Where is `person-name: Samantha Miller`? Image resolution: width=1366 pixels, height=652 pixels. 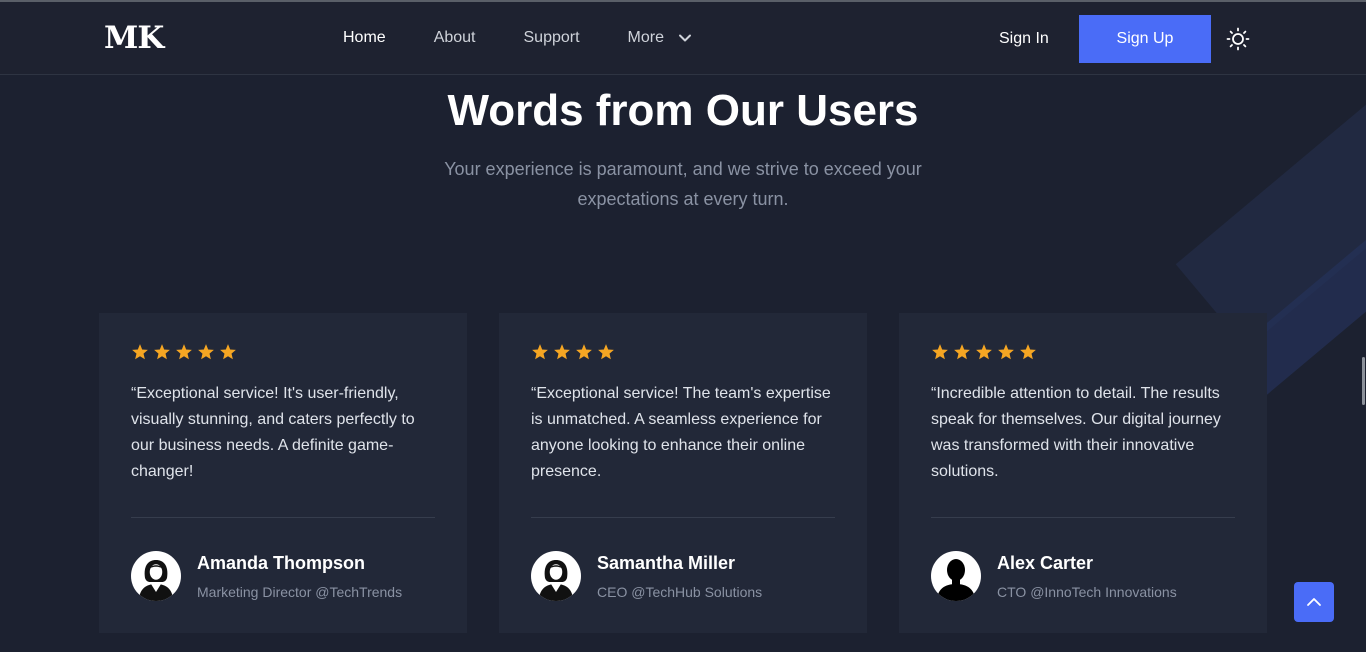
person-name: Samantha Miller is located at coordinates (666, 563).